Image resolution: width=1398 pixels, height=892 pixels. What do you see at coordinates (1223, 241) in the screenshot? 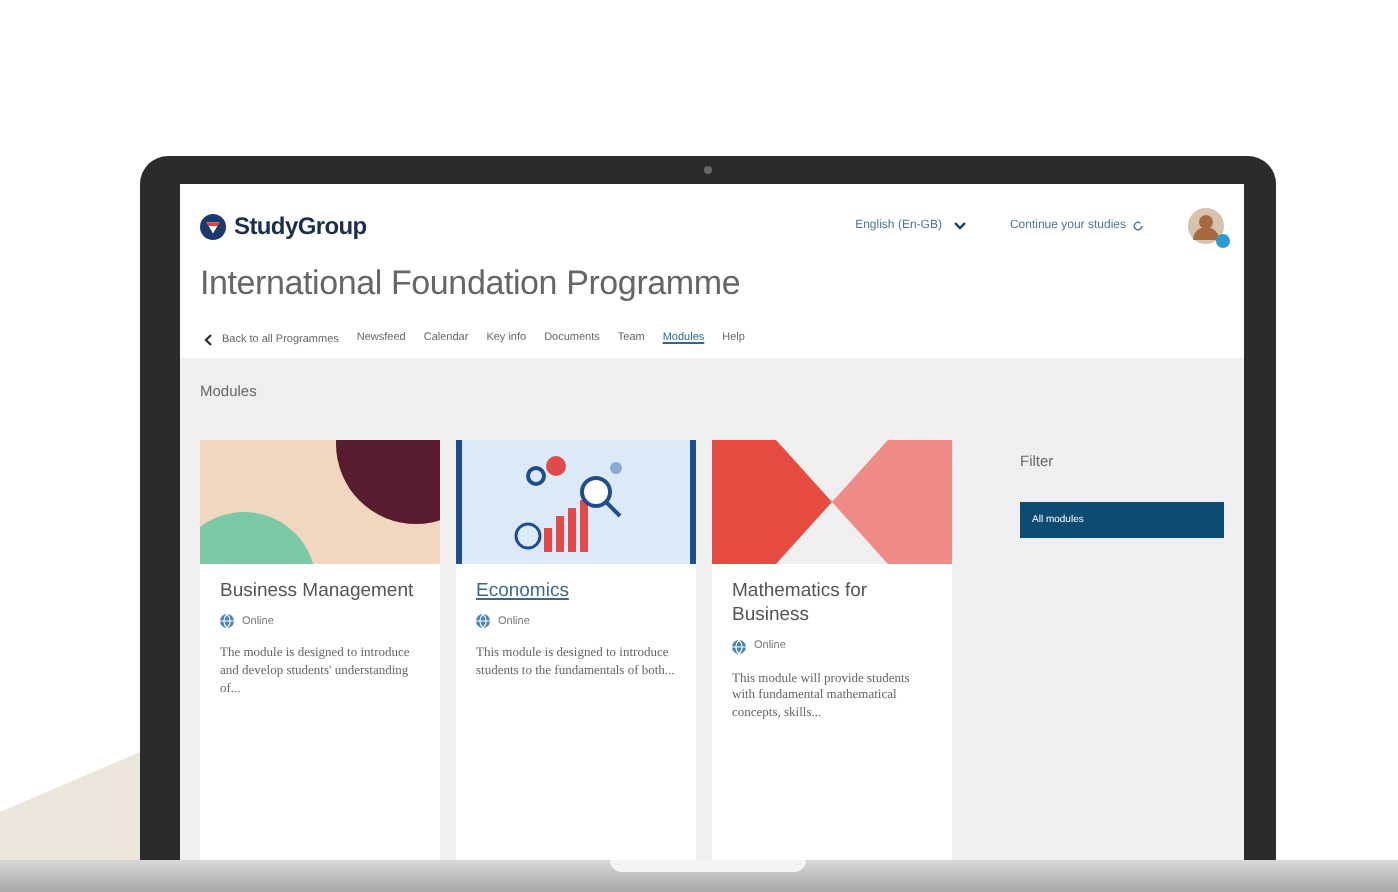
I see `notification-badge` at bounding box center [1223, 241].